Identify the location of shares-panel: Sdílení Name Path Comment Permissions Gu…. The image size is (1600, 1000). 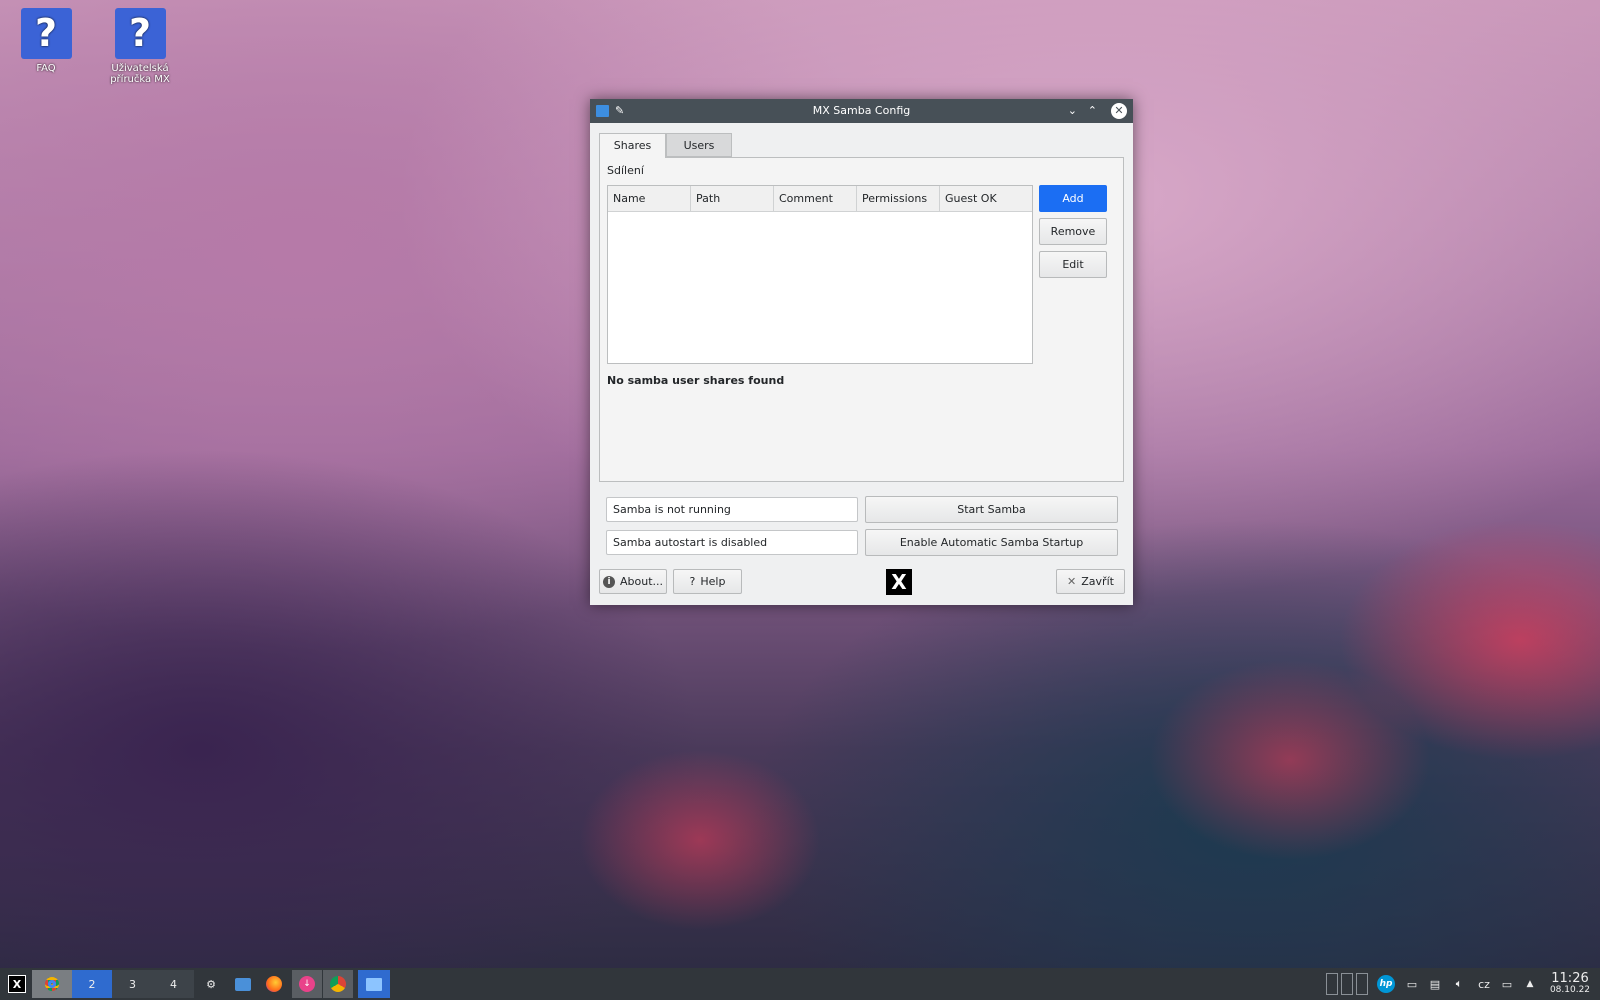
(861, 319).